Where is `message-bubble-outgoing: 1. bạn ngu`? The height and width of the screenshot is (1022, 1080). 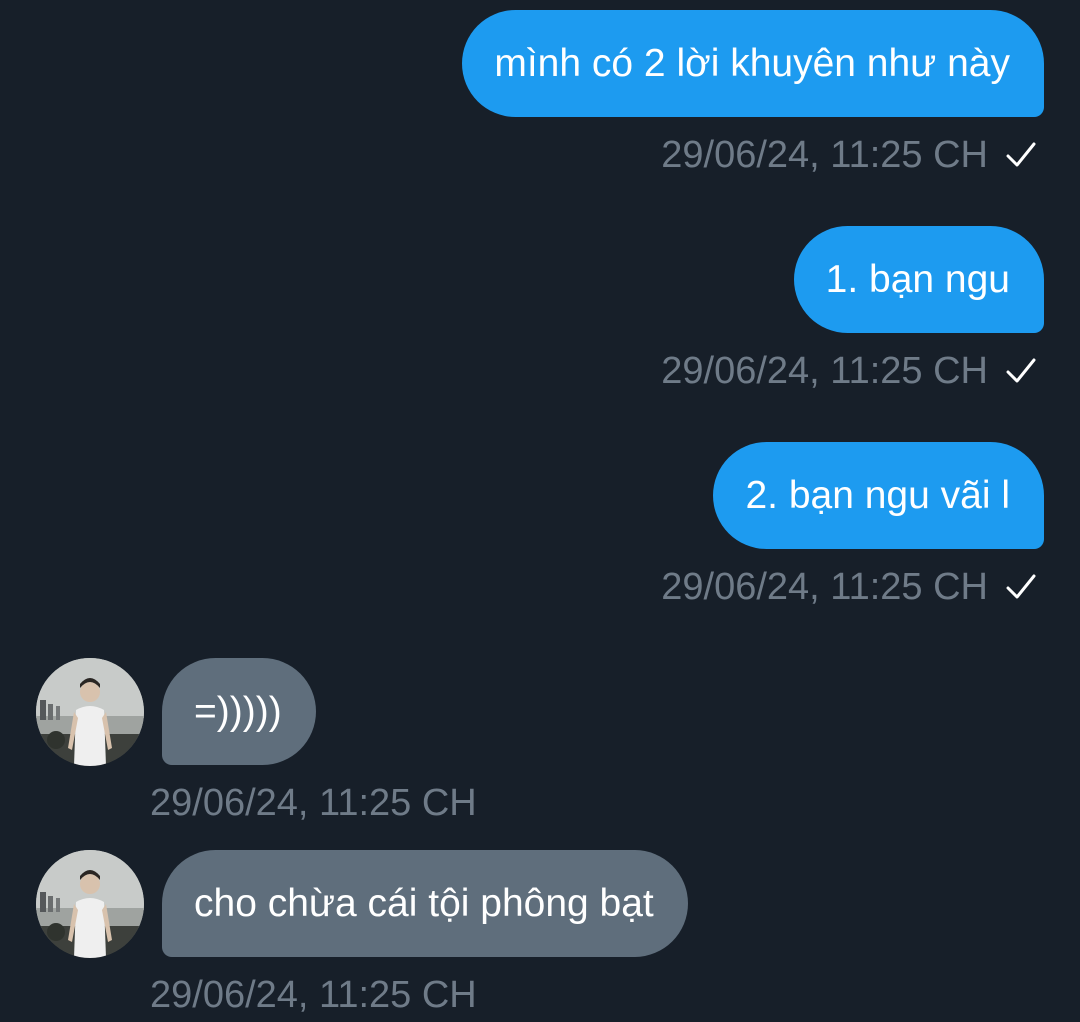 message-bubble-outgoing: 1. bạn ngu is located at coordinates (918, 279).